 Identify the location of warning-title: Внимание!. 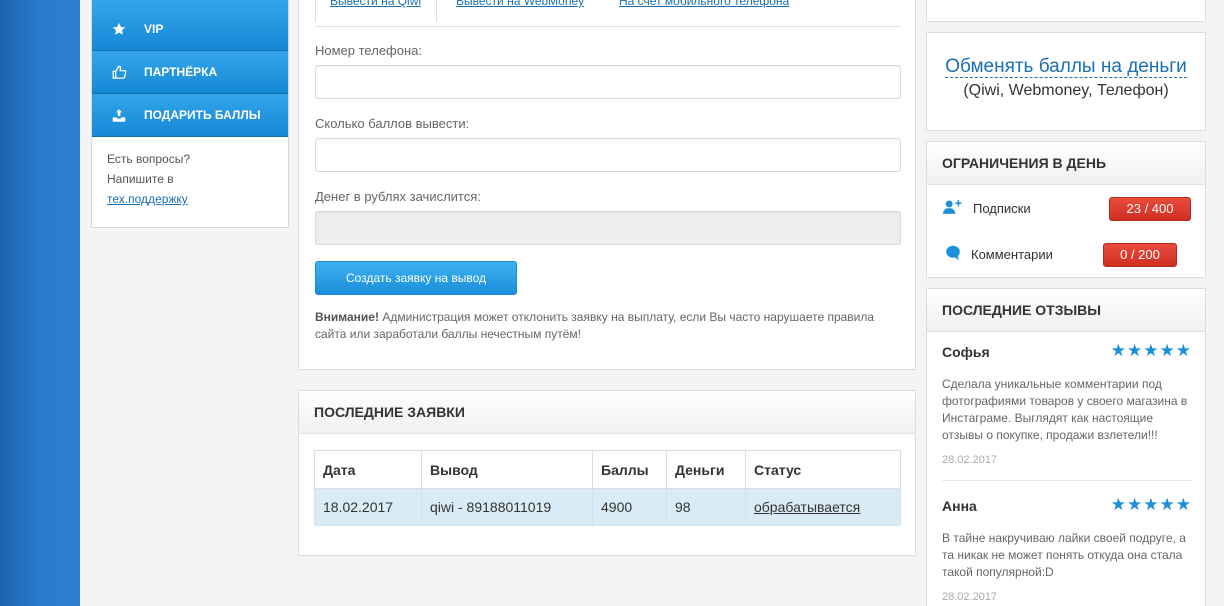
(347, 317).